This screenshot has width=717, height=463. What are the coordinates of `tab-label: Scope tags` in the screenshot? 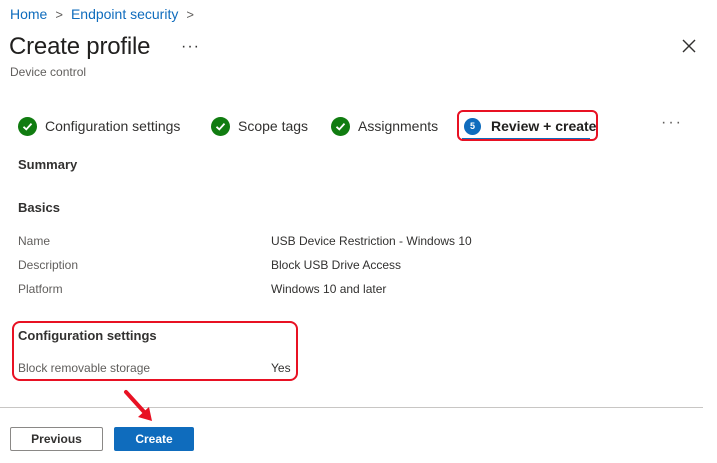 It's located at (273, 126).